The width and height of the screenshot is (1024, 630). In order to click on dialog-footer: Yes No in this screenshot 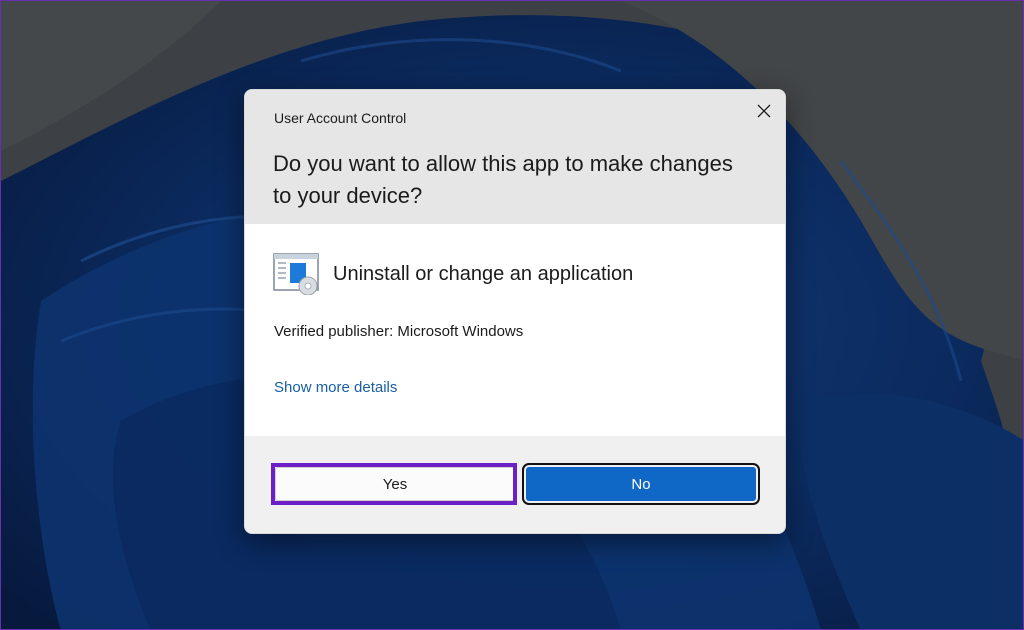, I will do `click(515, 484)`.